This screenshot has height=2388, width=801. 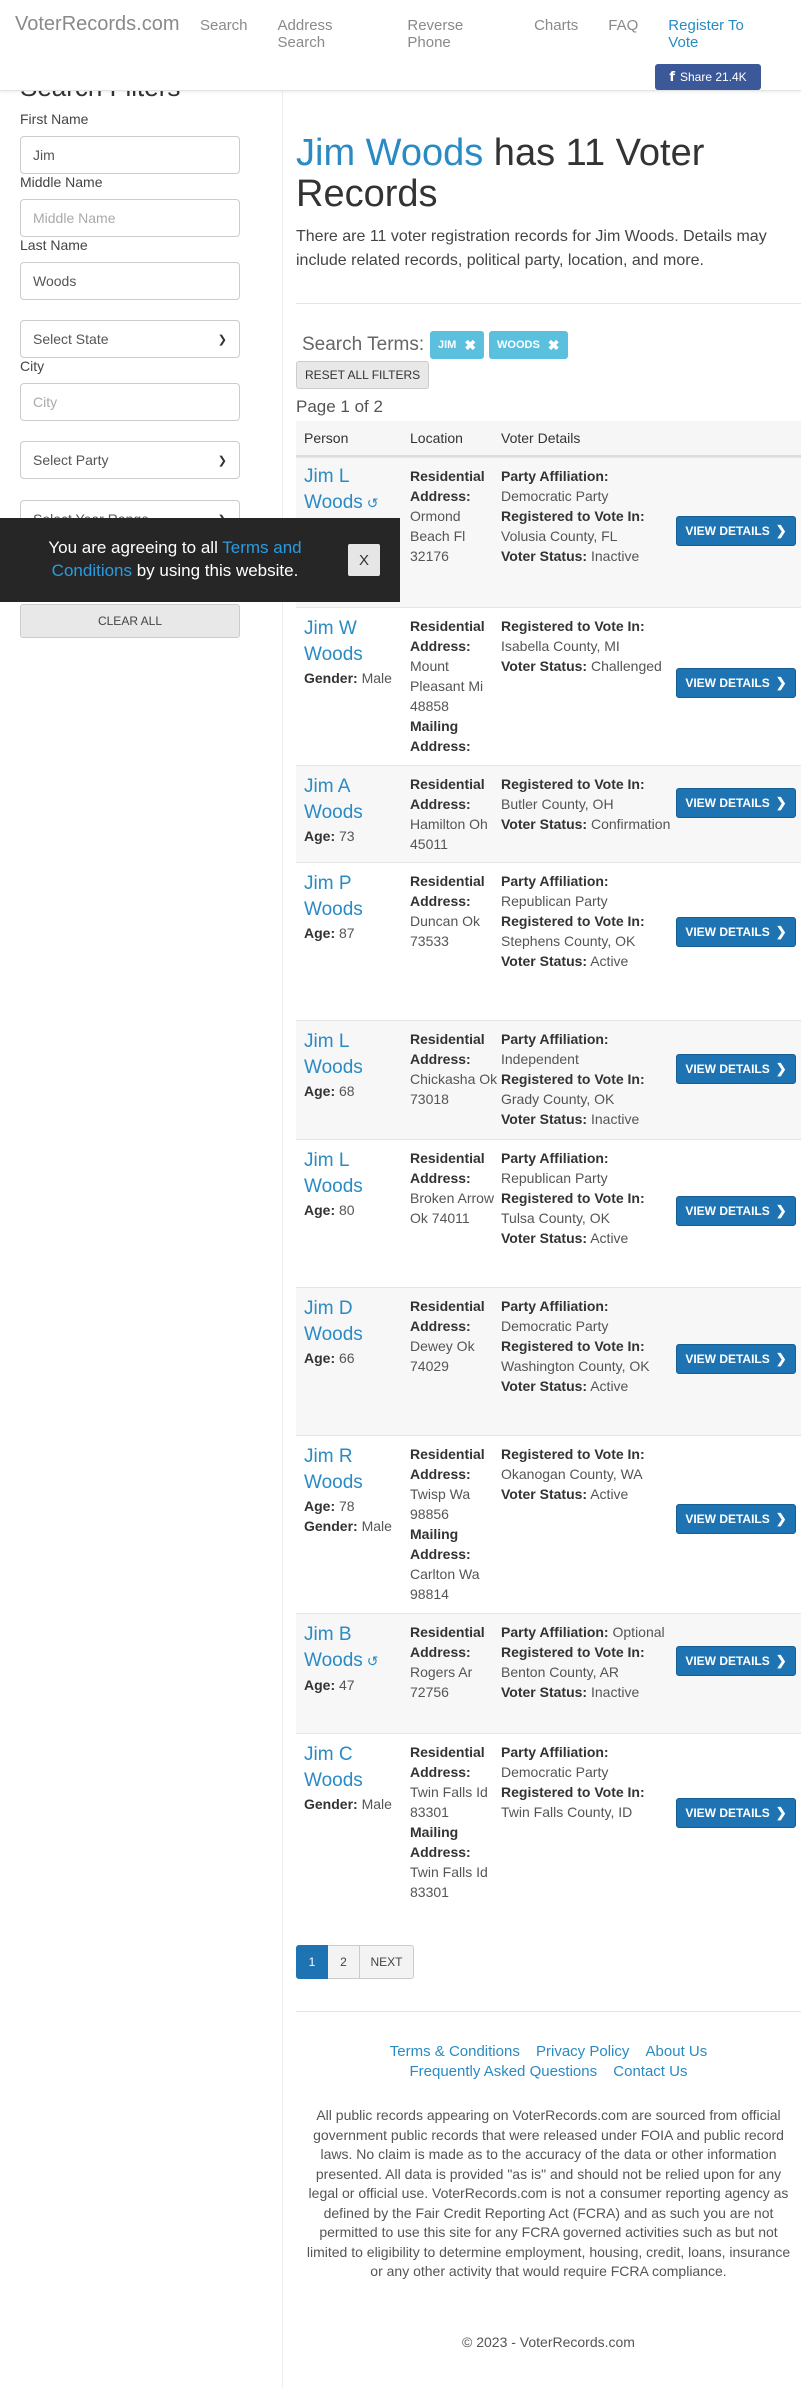 What do you see at coordinates (457, 345) in the screenshot?
I see `filter-tag-jim: JIM ✖` at bounding box center [457, 345].